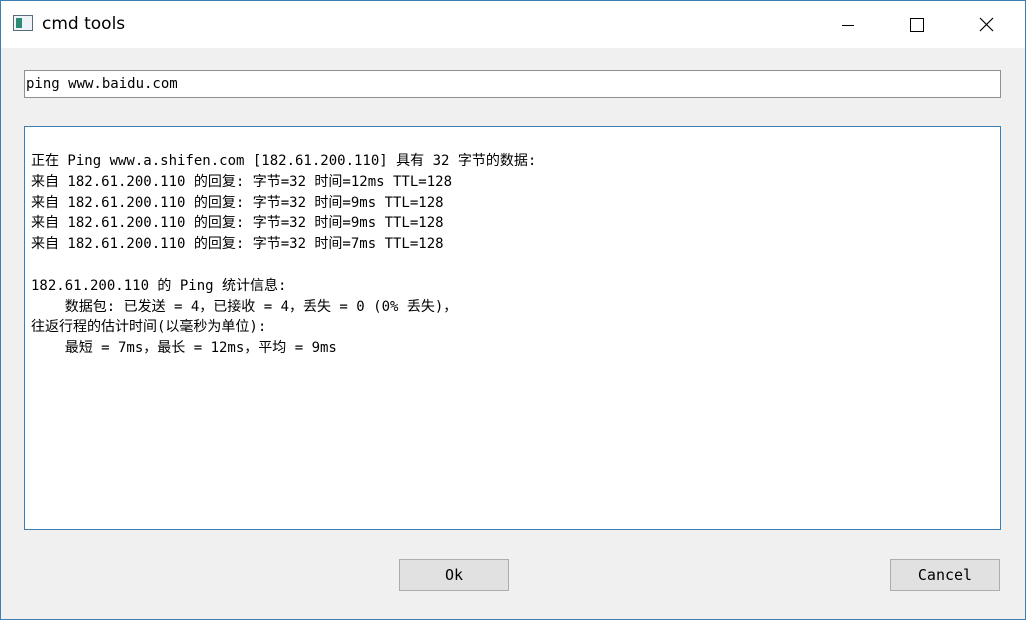  What do you see at coordinates (945, 575) in the screenshot?
I see `cancel-button: Cancel` at bounding box center [945, 575].